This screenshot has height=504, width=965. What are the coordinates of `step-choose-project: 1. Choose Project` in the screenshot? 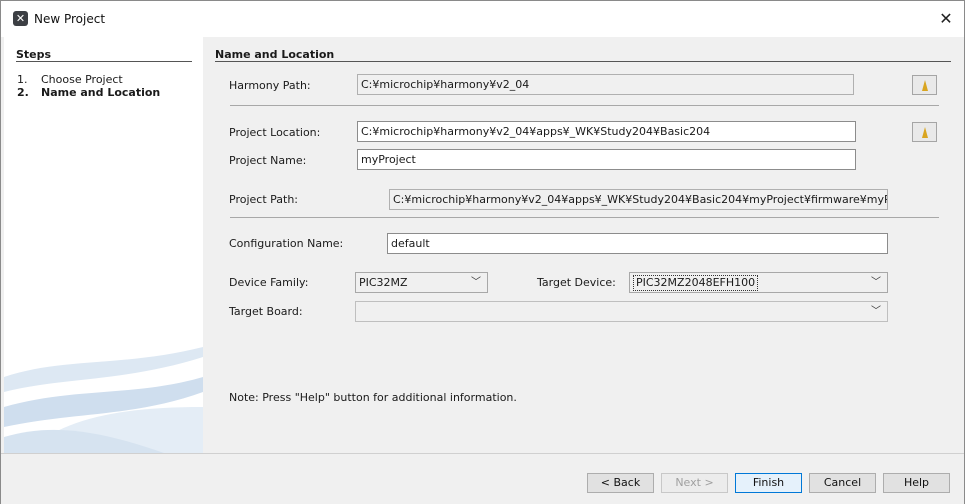 It's located at (70, 79).